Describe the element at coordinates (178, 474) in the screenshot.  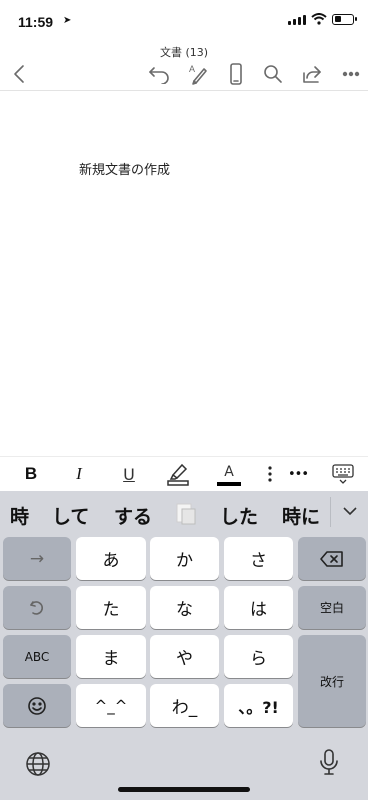
I see `highlighter-icon` at that location.